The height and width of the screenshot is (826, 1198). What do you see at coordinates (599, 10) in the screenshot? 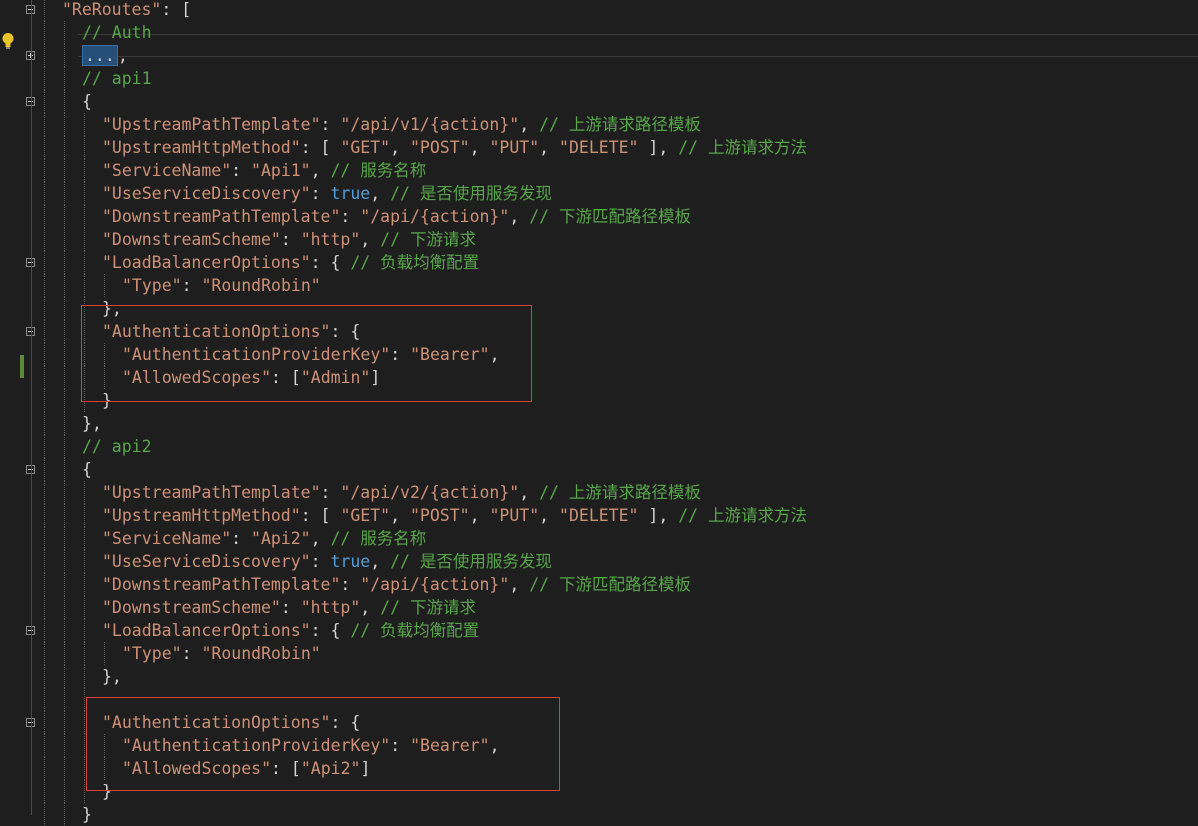
I see `code-line: "ReRoutes": [` at bounding box center [599, 10].